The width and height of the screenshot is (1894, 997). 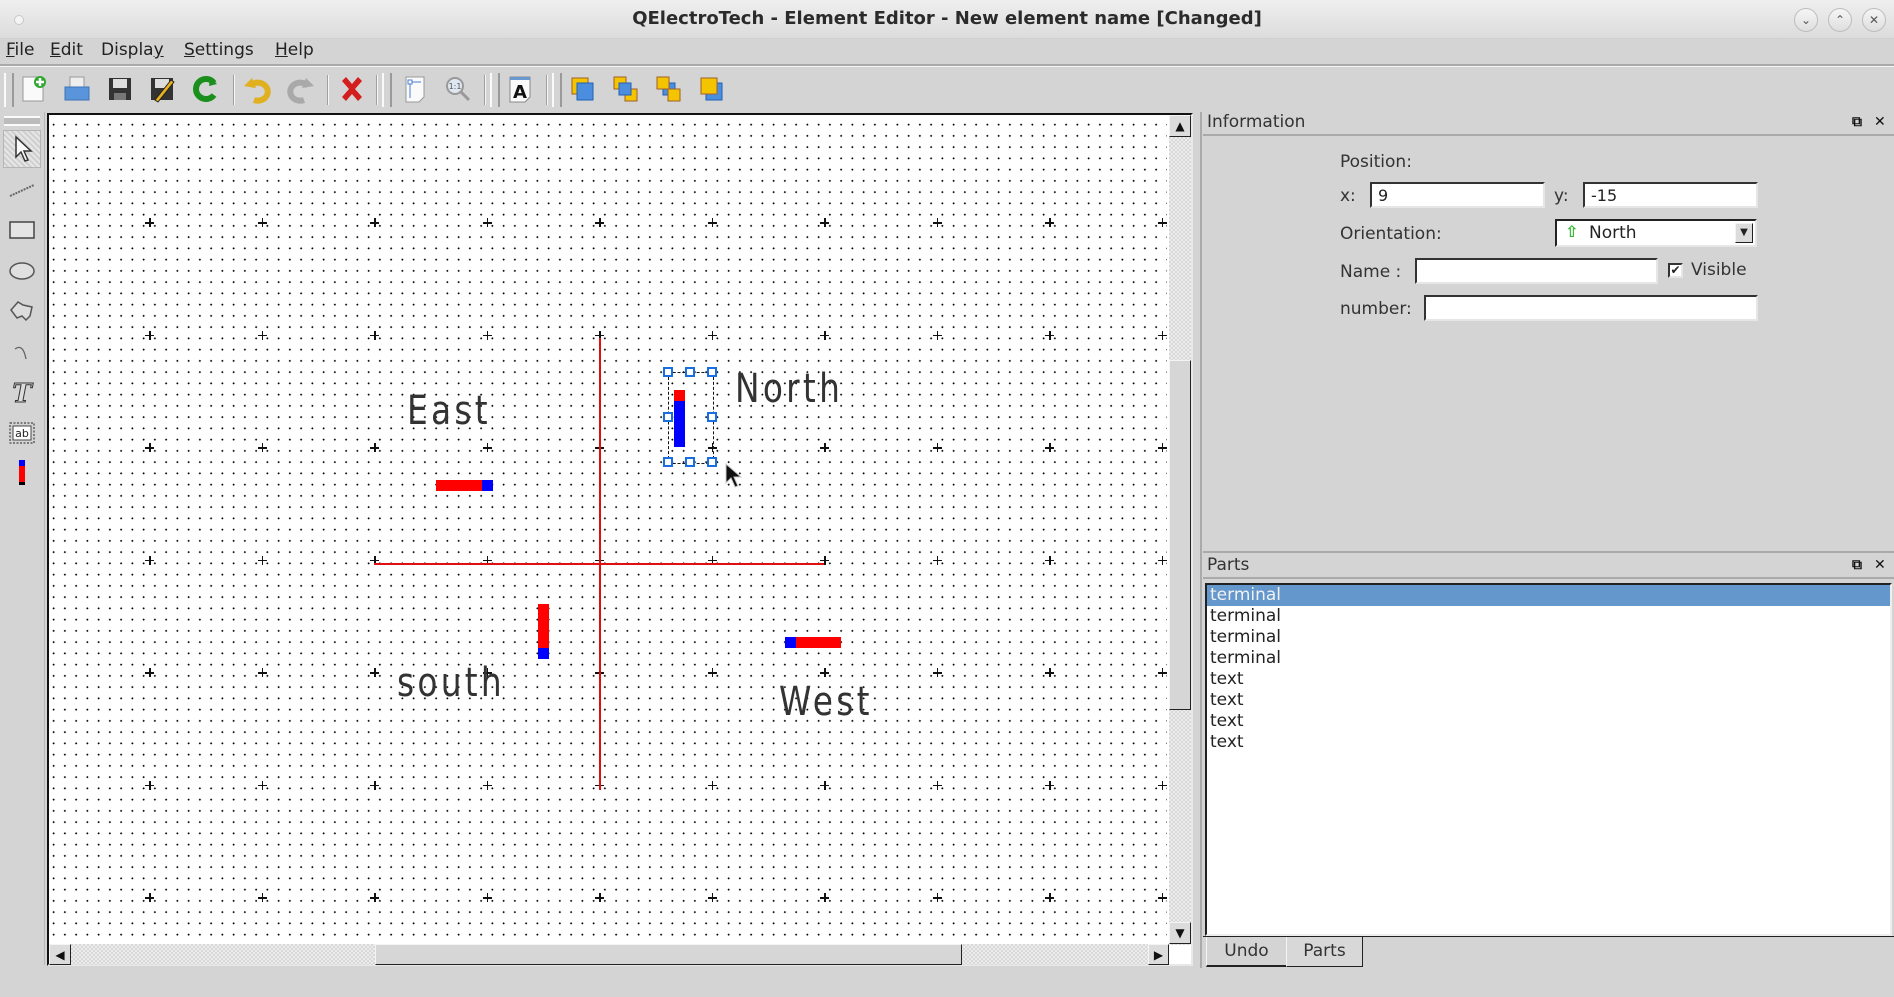 What do you see at coordinates (1656, 233) in the screenshot?
I see `orientation-select: ⇧ North ▼` at bounding box center [1656, 233].